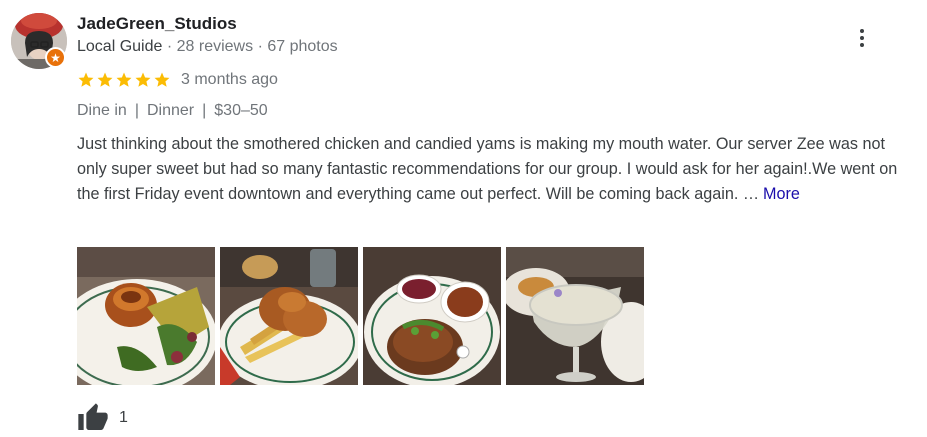 The height and width of the screenshot is (437, 927). Describe the element at coordinates (39, 41) in the screenshot. I see `avatar: ★` at that location.